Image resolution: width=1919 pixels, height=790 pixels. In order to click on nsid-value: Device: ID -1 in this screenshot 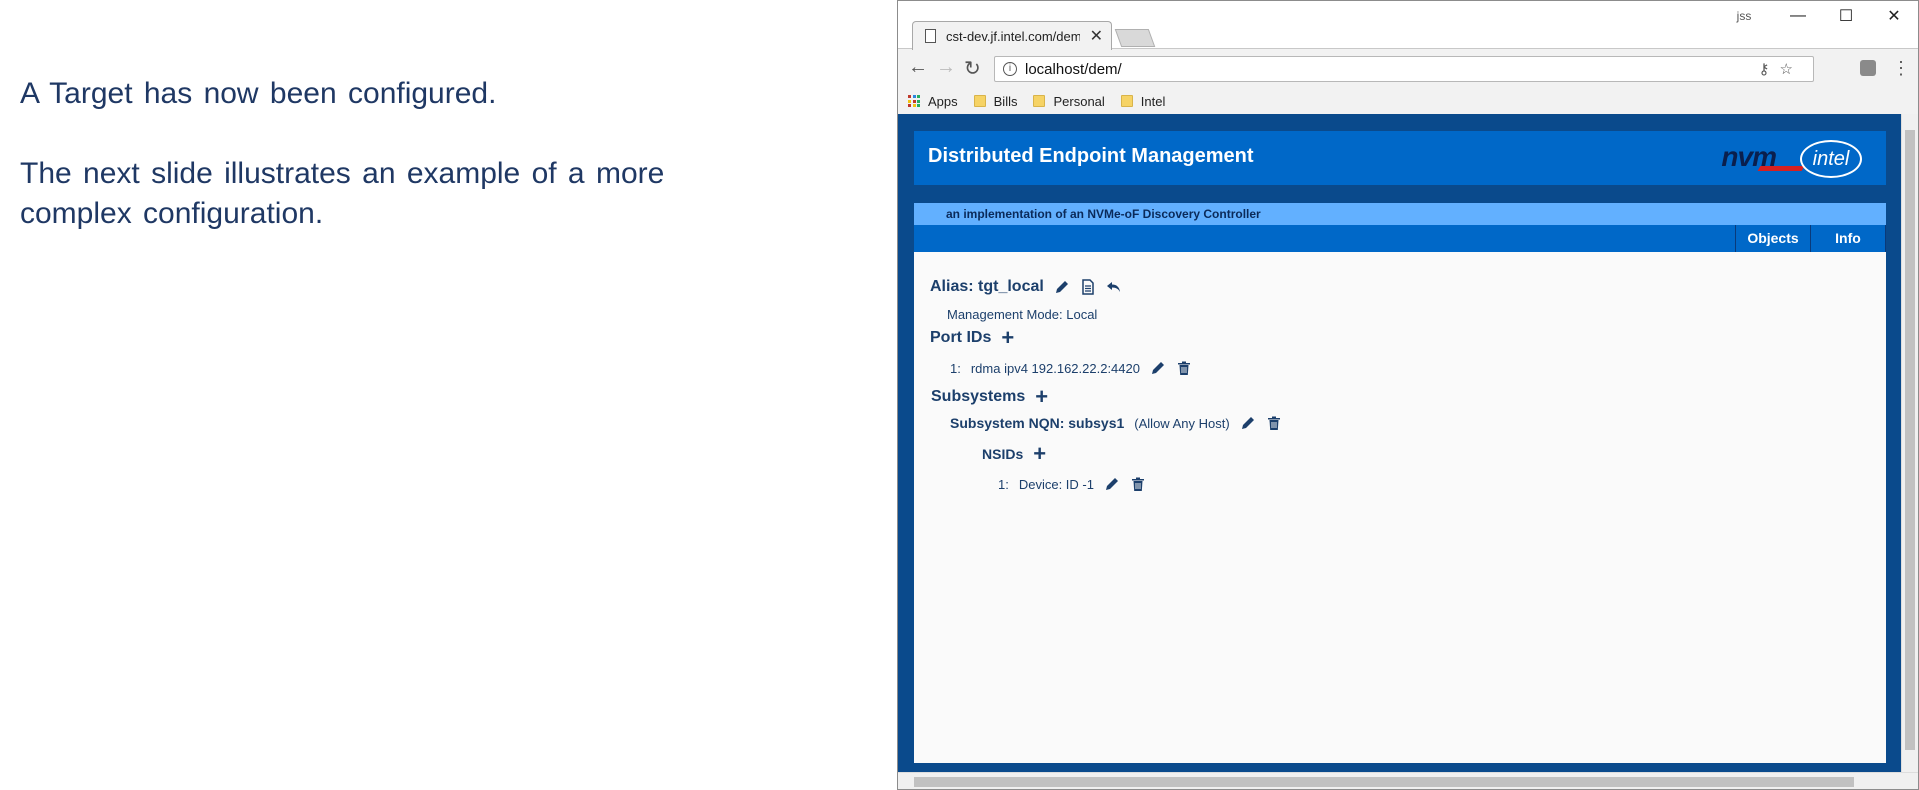, I will do `click(1056, 484)`.